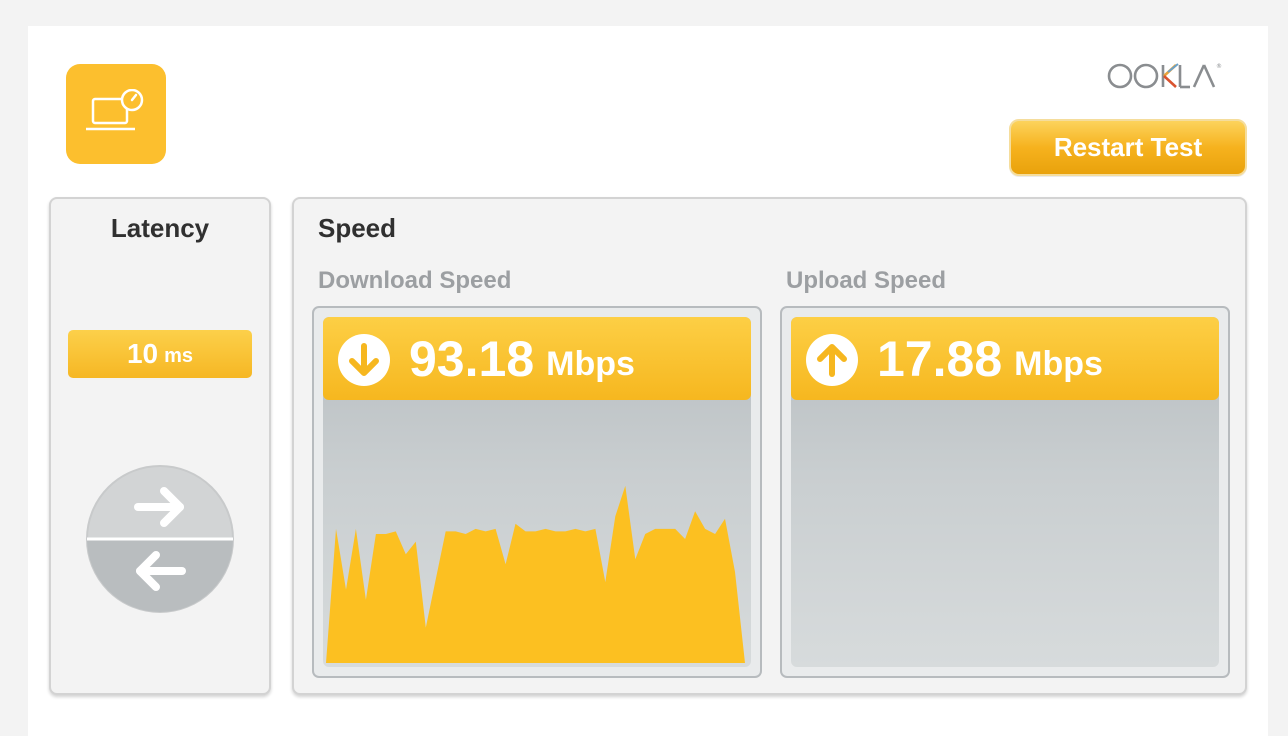  What do you see at coordinates (160, 446) in the screenshot?
I see `latency-panel: Latency 10 ms` at bounding box center [160, 446].